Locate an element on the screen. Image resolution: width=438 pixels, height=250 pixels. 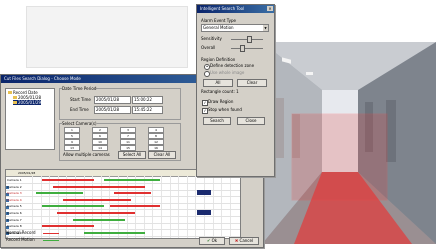
overall-thumb is located at coordinates (243, 48).